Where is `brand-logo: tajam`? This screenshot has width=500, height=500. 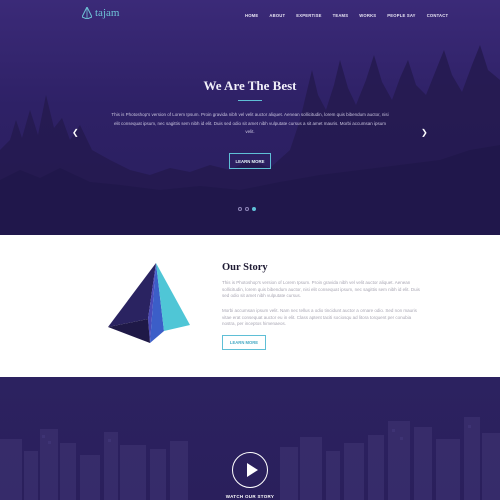
brand-logo: tajam is located at coordinates (100, 13).